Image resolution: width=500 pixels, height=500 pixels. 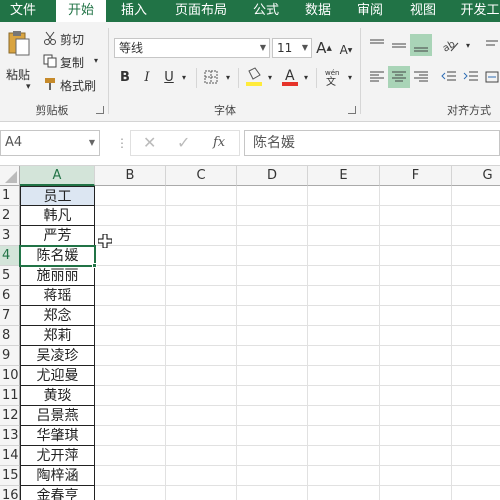 I want to click on font-launcher-icon, so click(x=352, y=110).